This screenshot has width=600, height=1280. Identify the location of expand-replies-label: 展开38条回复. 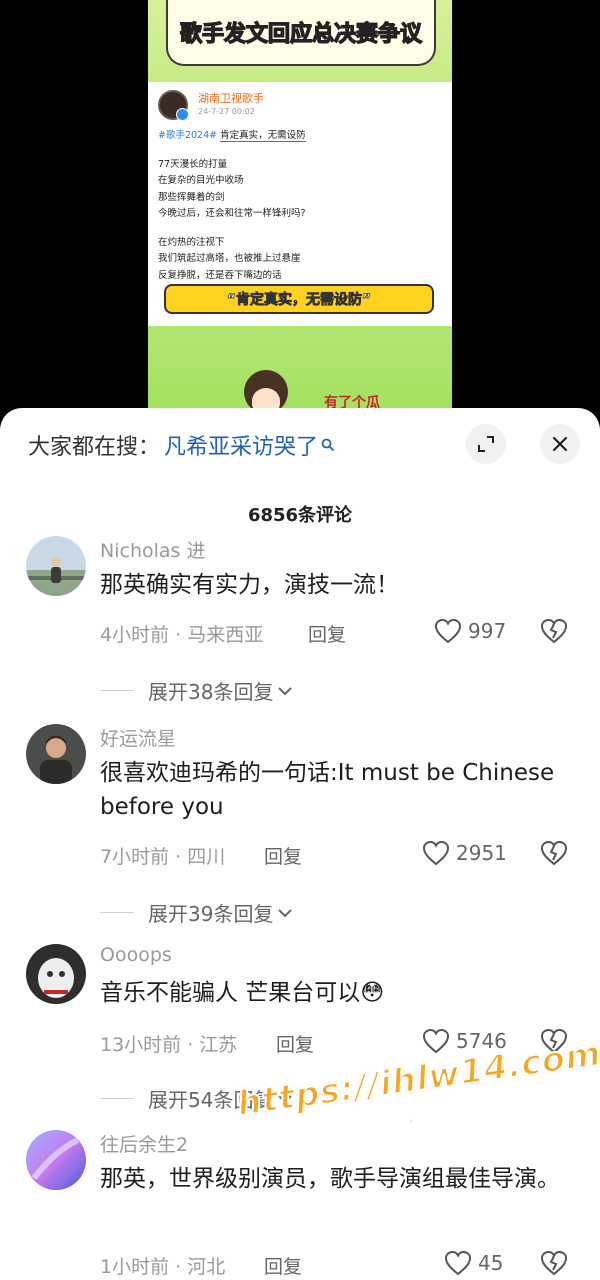
(211, 692).